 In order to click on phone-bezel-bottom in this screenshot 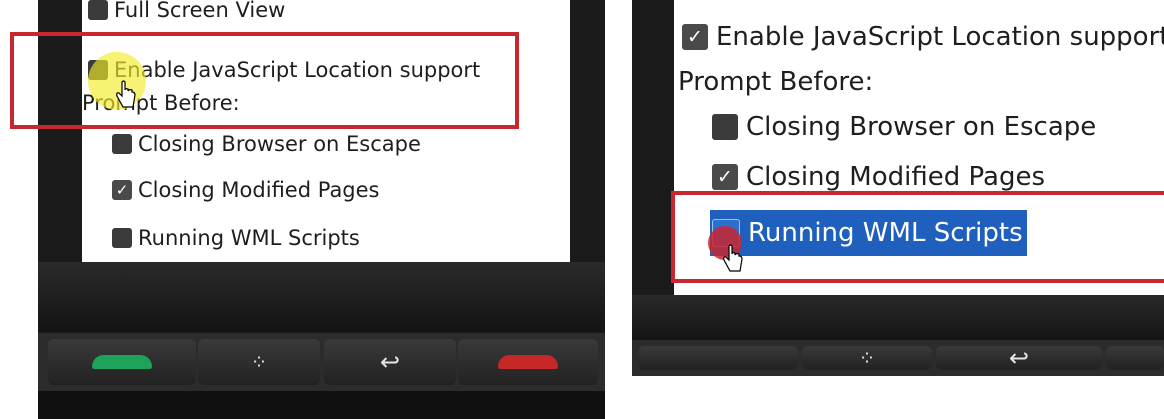, I will do `click(321, 405)`.